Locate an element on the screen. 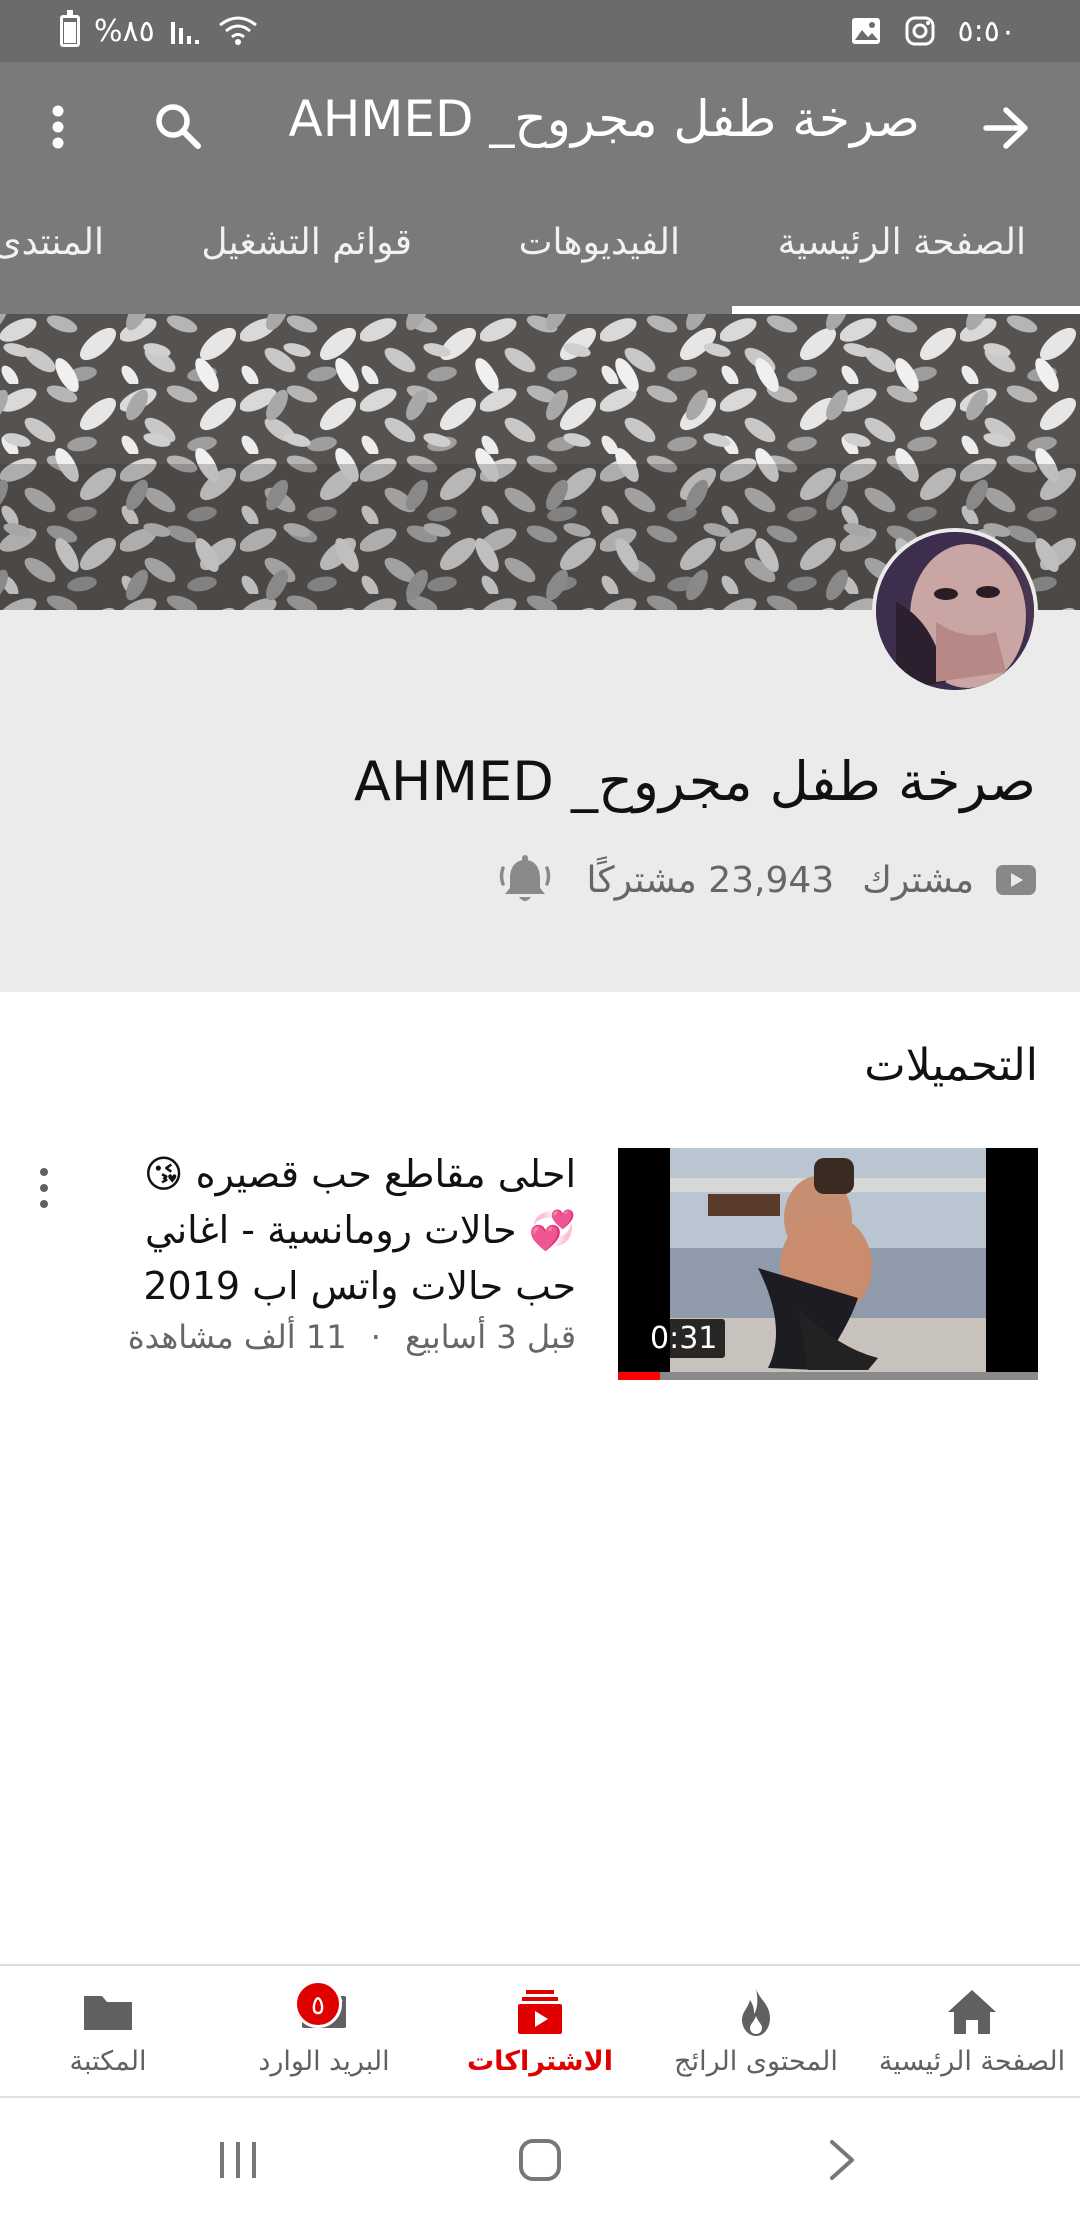  nav-subscriptions: الاشتراكات is located at coordinates (540, 2031).